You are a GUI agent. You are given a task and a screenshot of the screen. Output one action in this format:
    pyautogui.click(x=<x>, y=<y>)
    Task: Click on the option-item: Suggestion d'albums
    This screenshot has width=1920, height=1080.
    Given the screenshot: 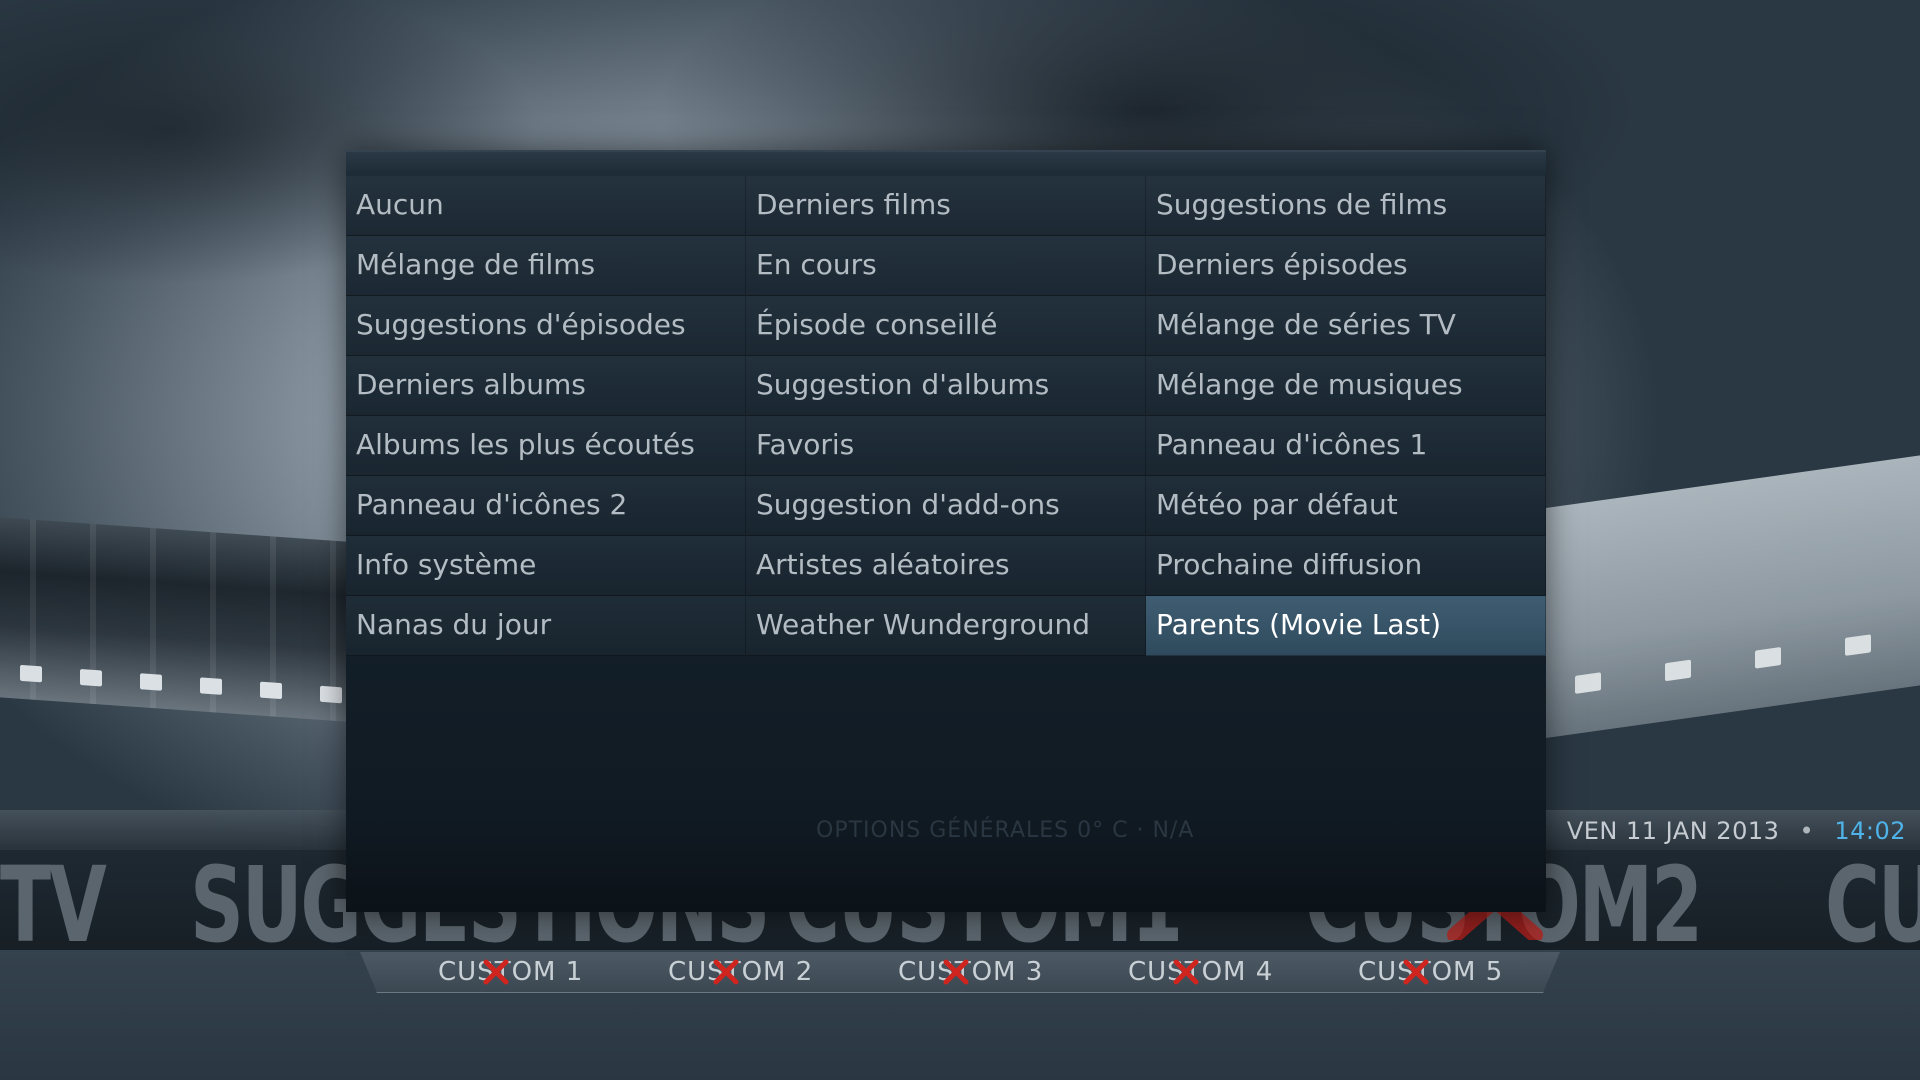 What is the action you would take?
    pyautogui.click(x=946, y=386)
    